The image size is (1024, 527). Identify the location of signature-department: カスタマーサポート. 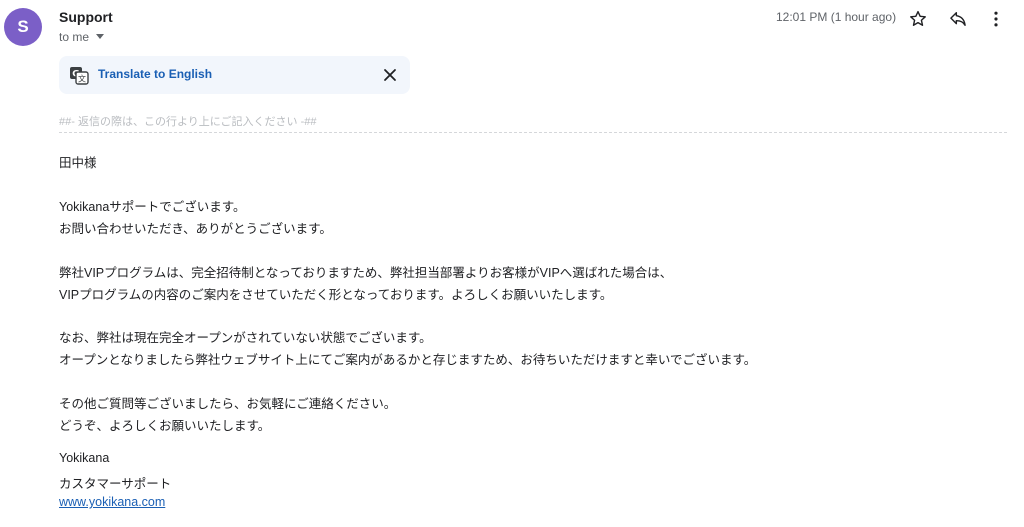
(115, 484).